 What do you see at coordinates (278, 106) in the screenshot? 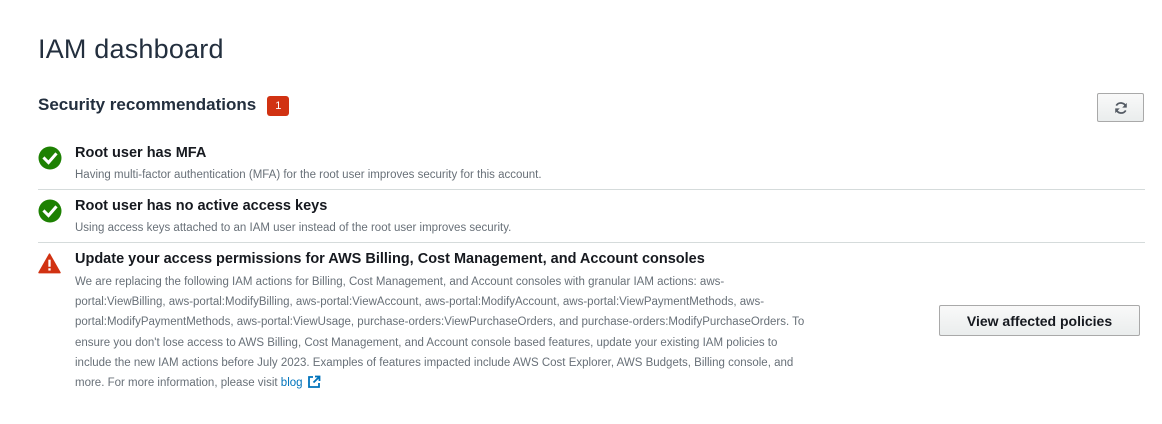
I see `recommendation-count-badge: 1` at bounding box center [278, 106].